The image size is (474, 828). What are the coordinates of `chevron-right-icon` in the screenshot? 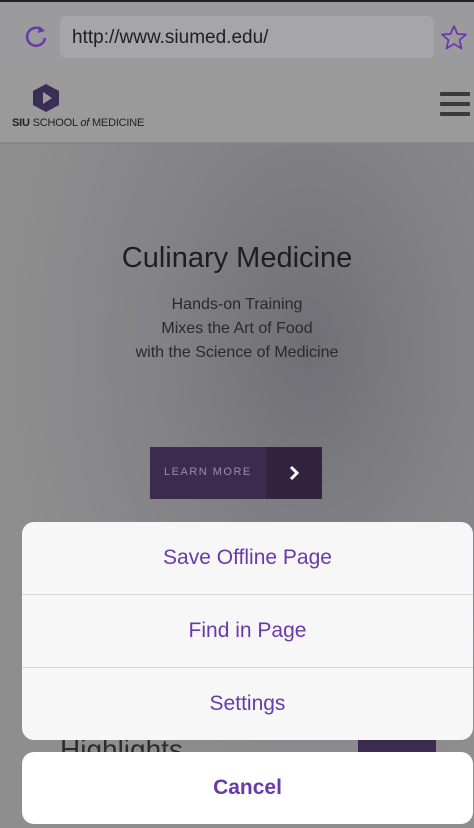 It's located at (294, 473).